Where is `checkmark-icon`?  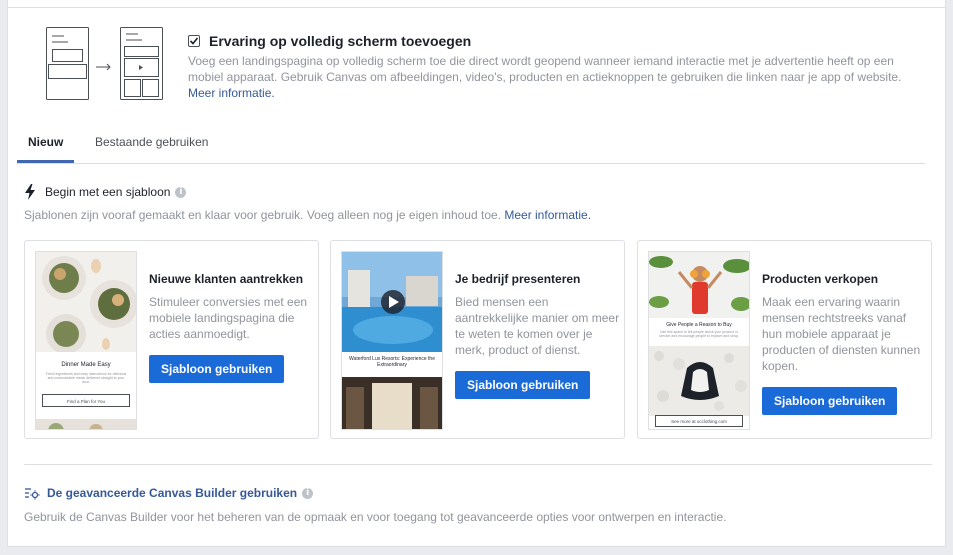
checkmark-icon is located at coordinates (194, 41).